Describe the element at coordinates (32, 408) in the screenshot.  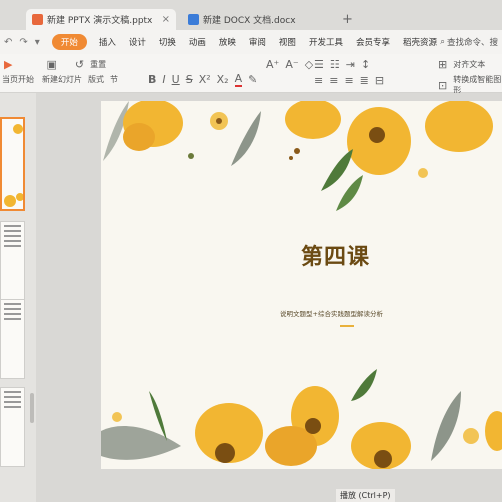
I see `thumbnail-scrollbar` at that location.